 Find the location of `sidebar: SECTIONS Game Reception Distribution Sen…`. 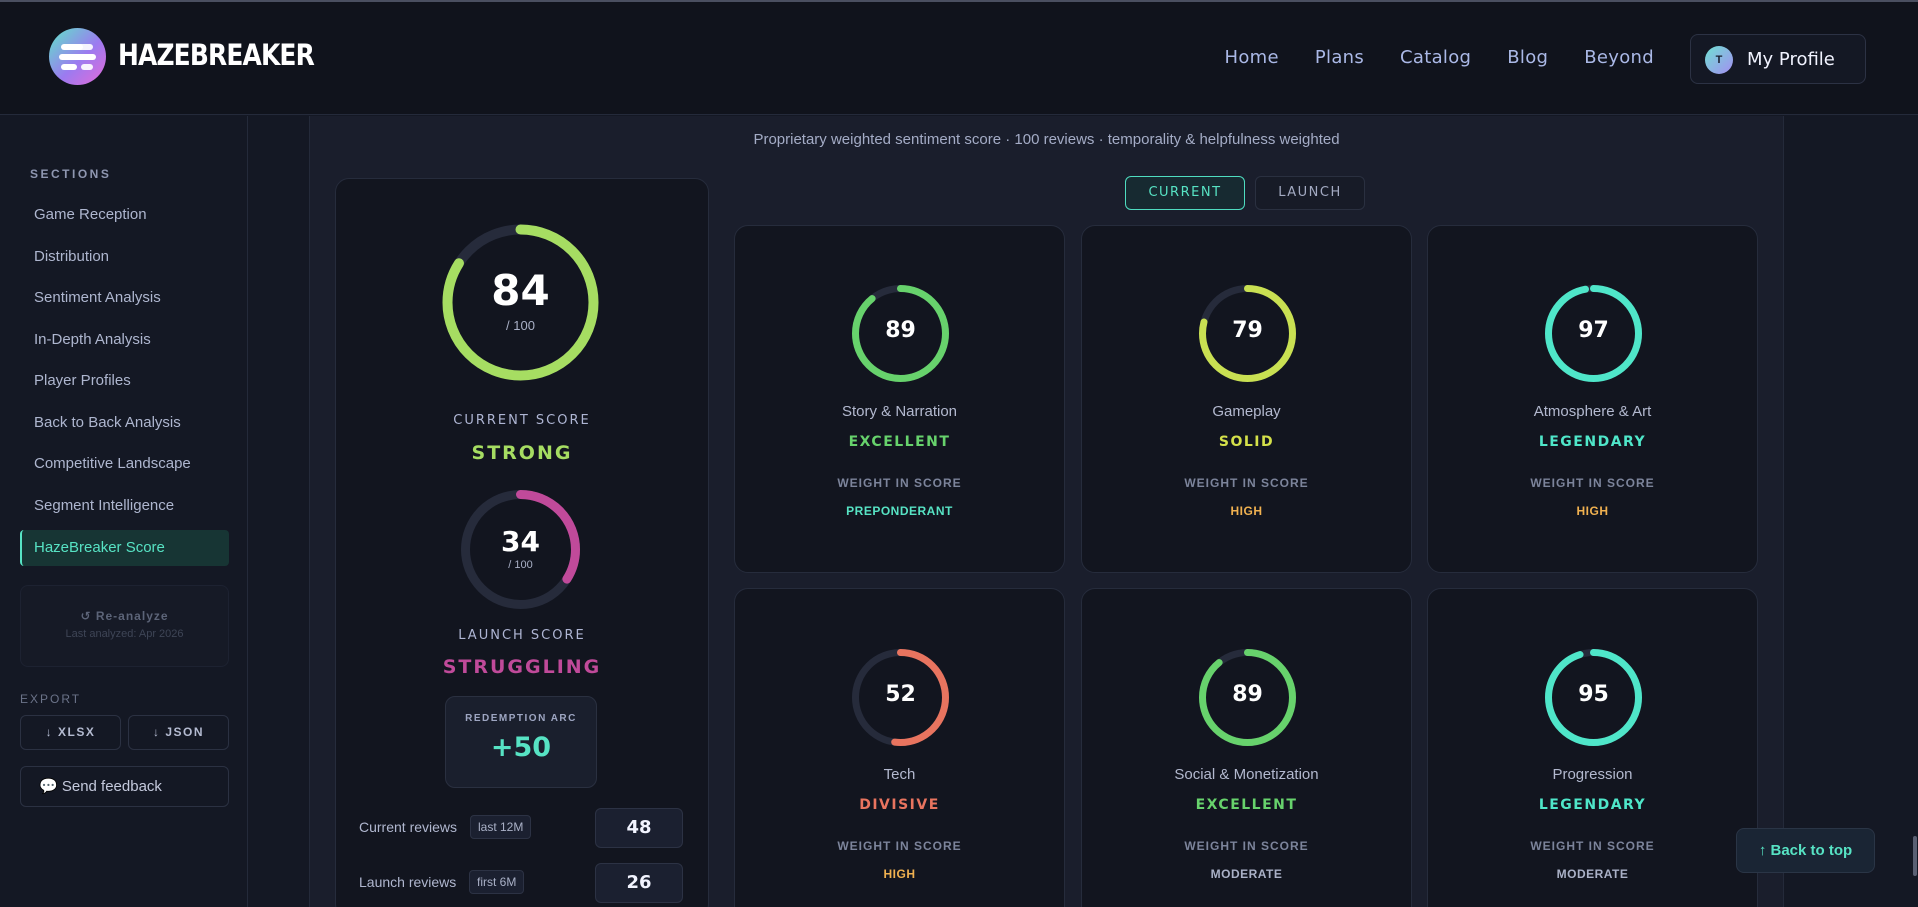

sidebar: SECTIONS Game Reception Distribution Sen… is located at coordinates (124, 511).